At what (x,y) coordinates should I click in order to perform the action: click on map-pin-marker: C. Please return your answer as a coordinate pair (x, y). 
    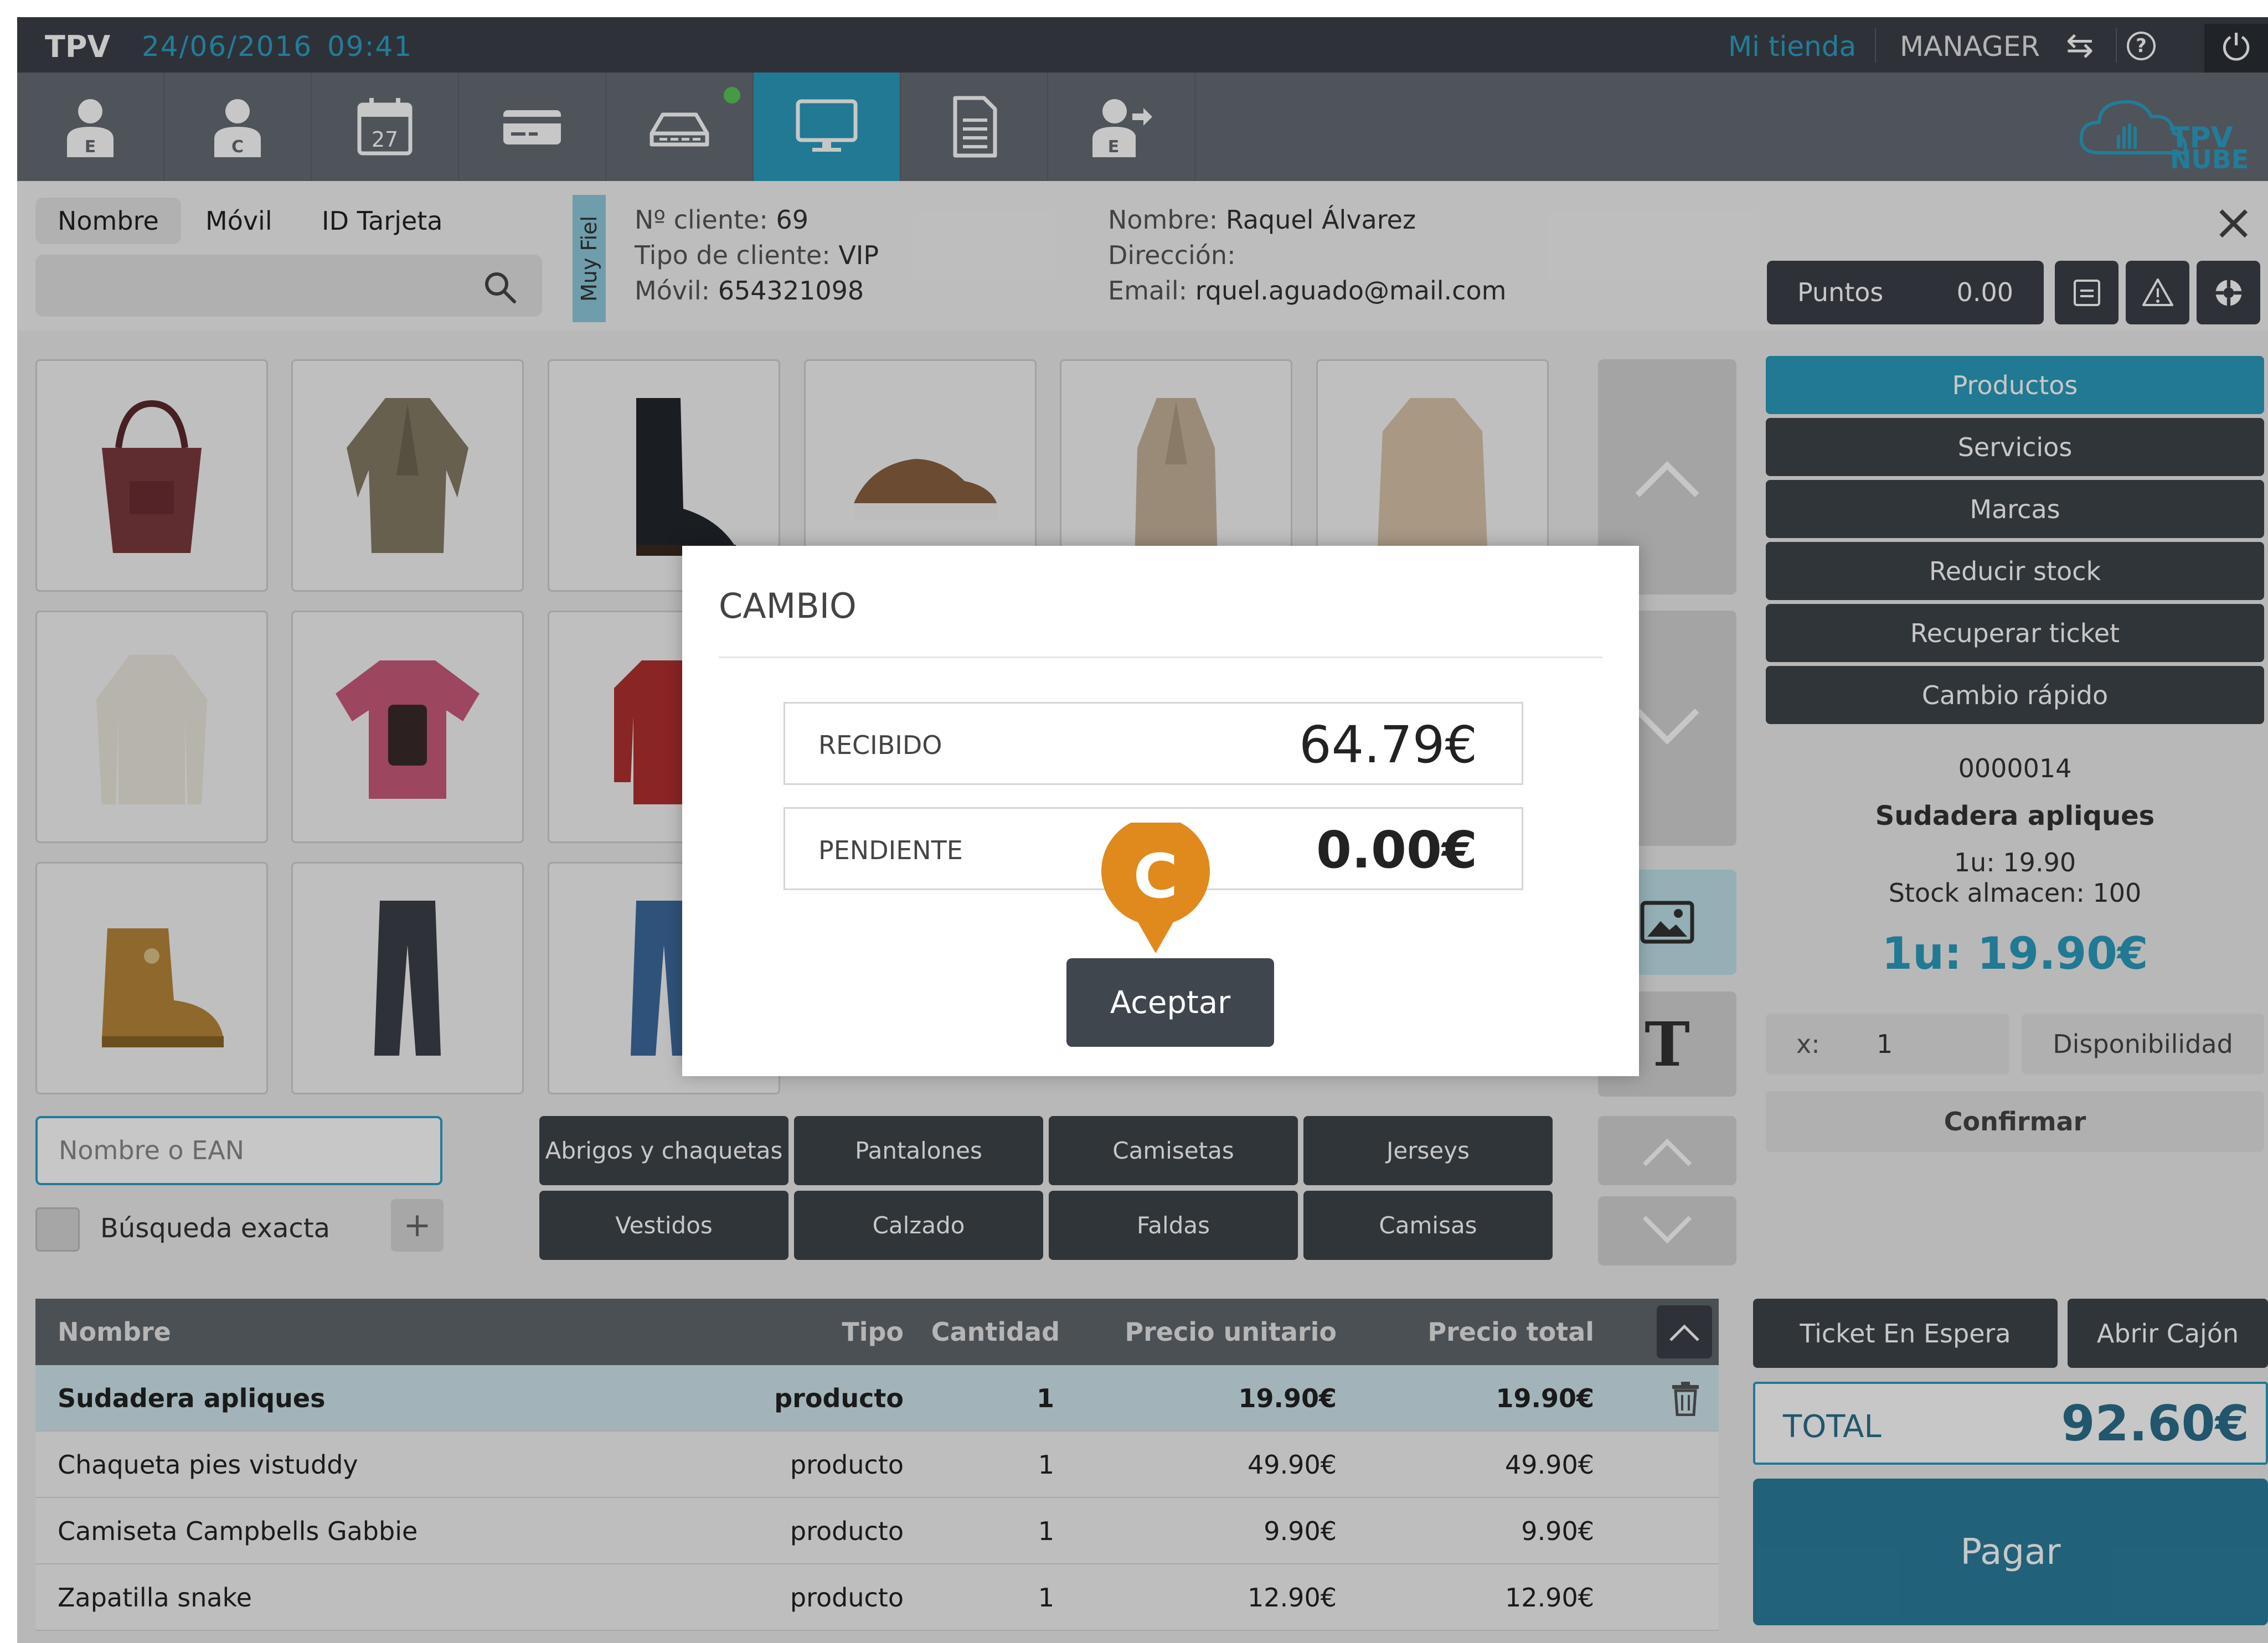
    Looking at the image, I should click on (1155, 888).